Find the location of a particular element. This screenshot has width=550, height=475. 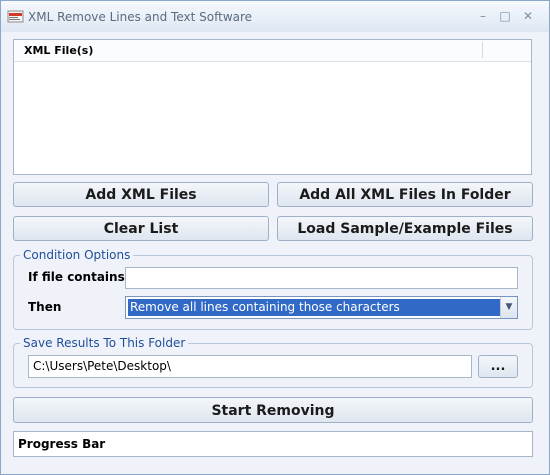

column-divider is located at coordinates (482, 50).